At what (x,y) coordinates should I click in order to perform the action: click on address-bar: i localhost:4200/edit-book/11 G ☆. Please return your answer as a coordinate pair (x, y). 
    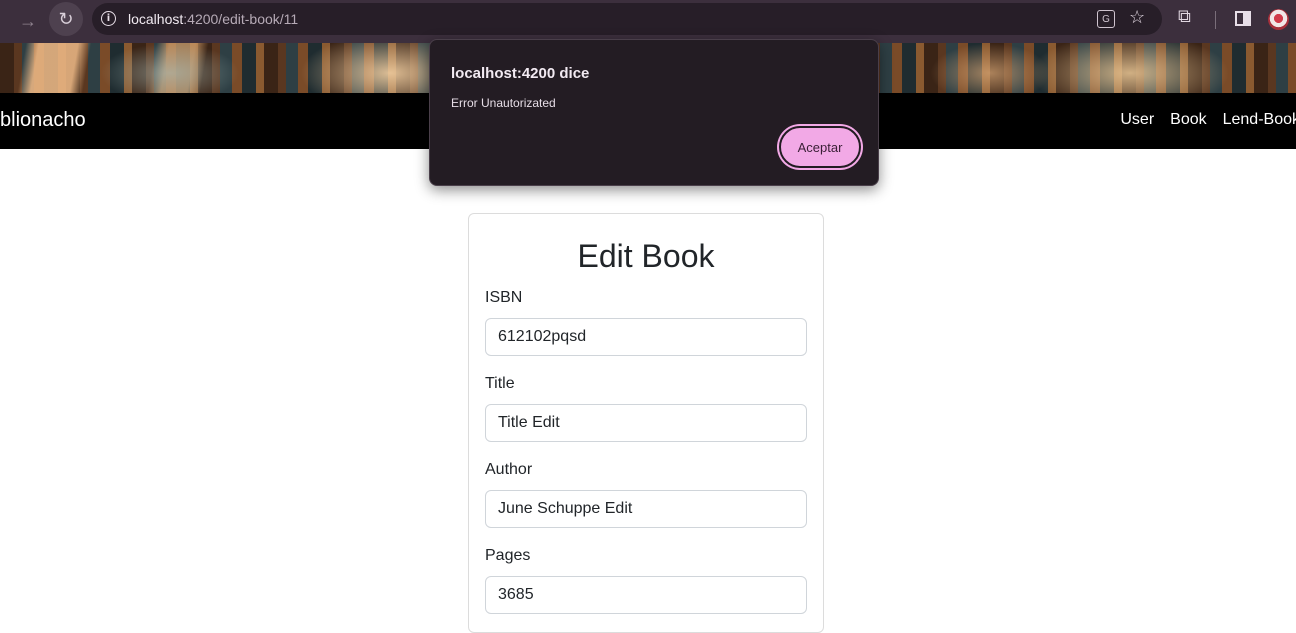
    Looking at the image, I should click on (627, 19).